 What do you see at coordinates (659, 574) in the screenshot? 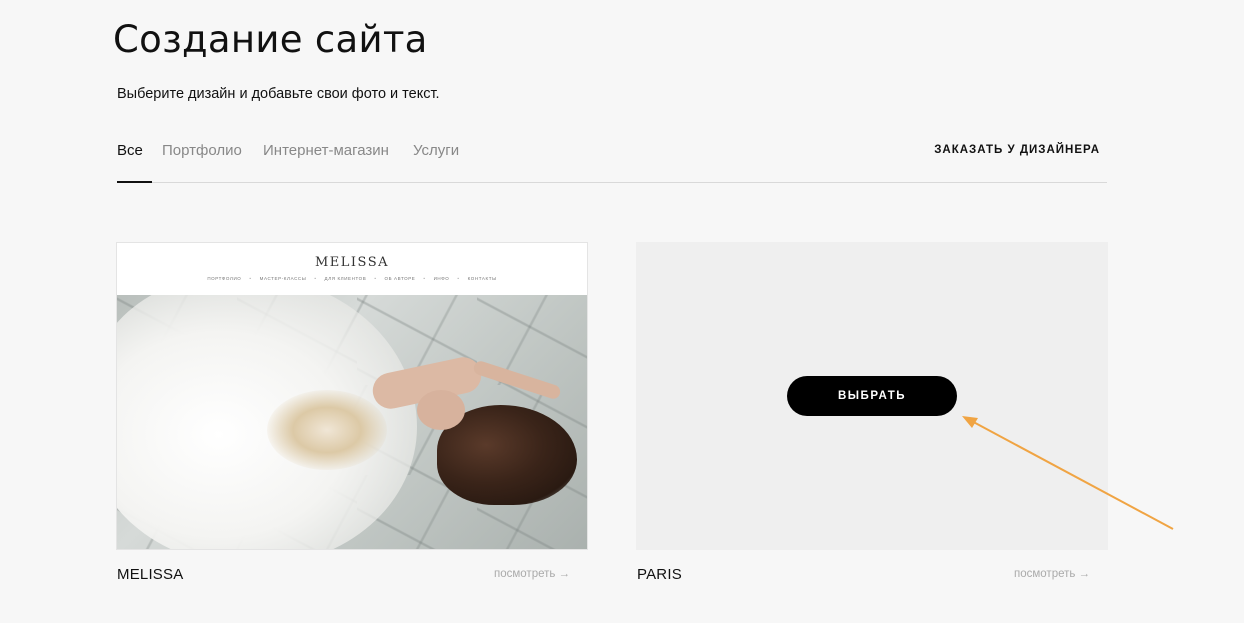
I see `template-name-paris: PARIS` at bounding box center [659, 574].